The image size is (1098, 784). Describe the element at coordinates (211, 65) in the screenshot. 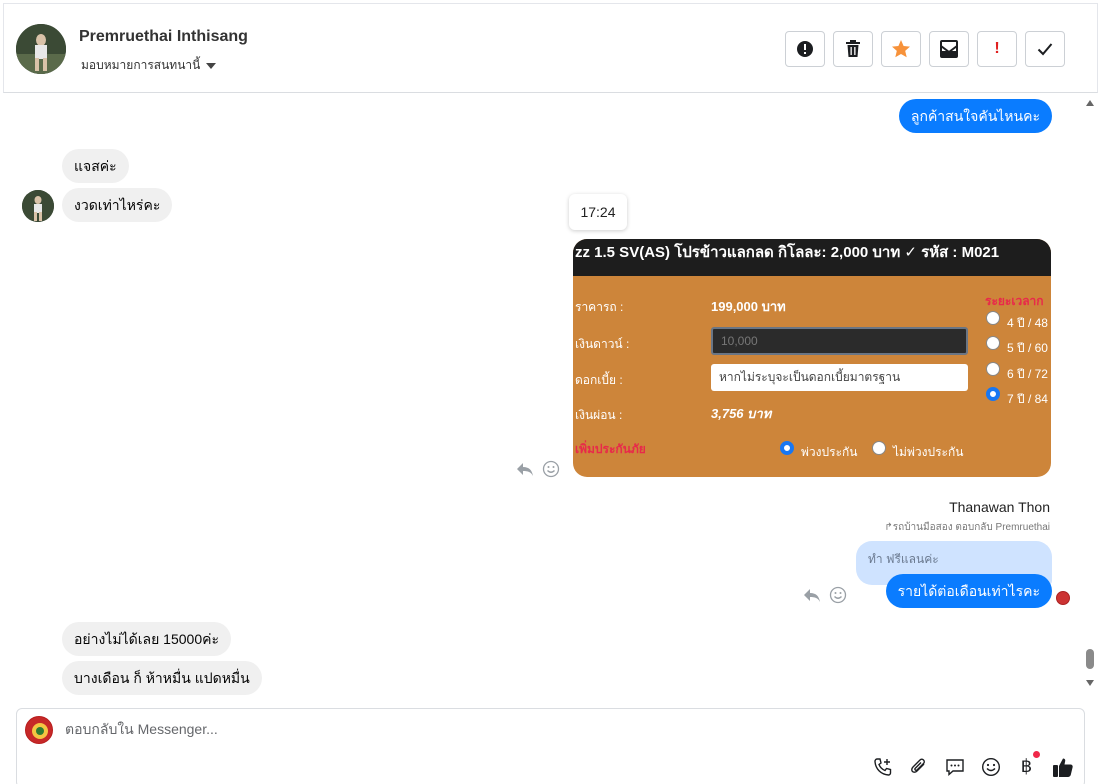

I see `caret-down-icon` at that location.